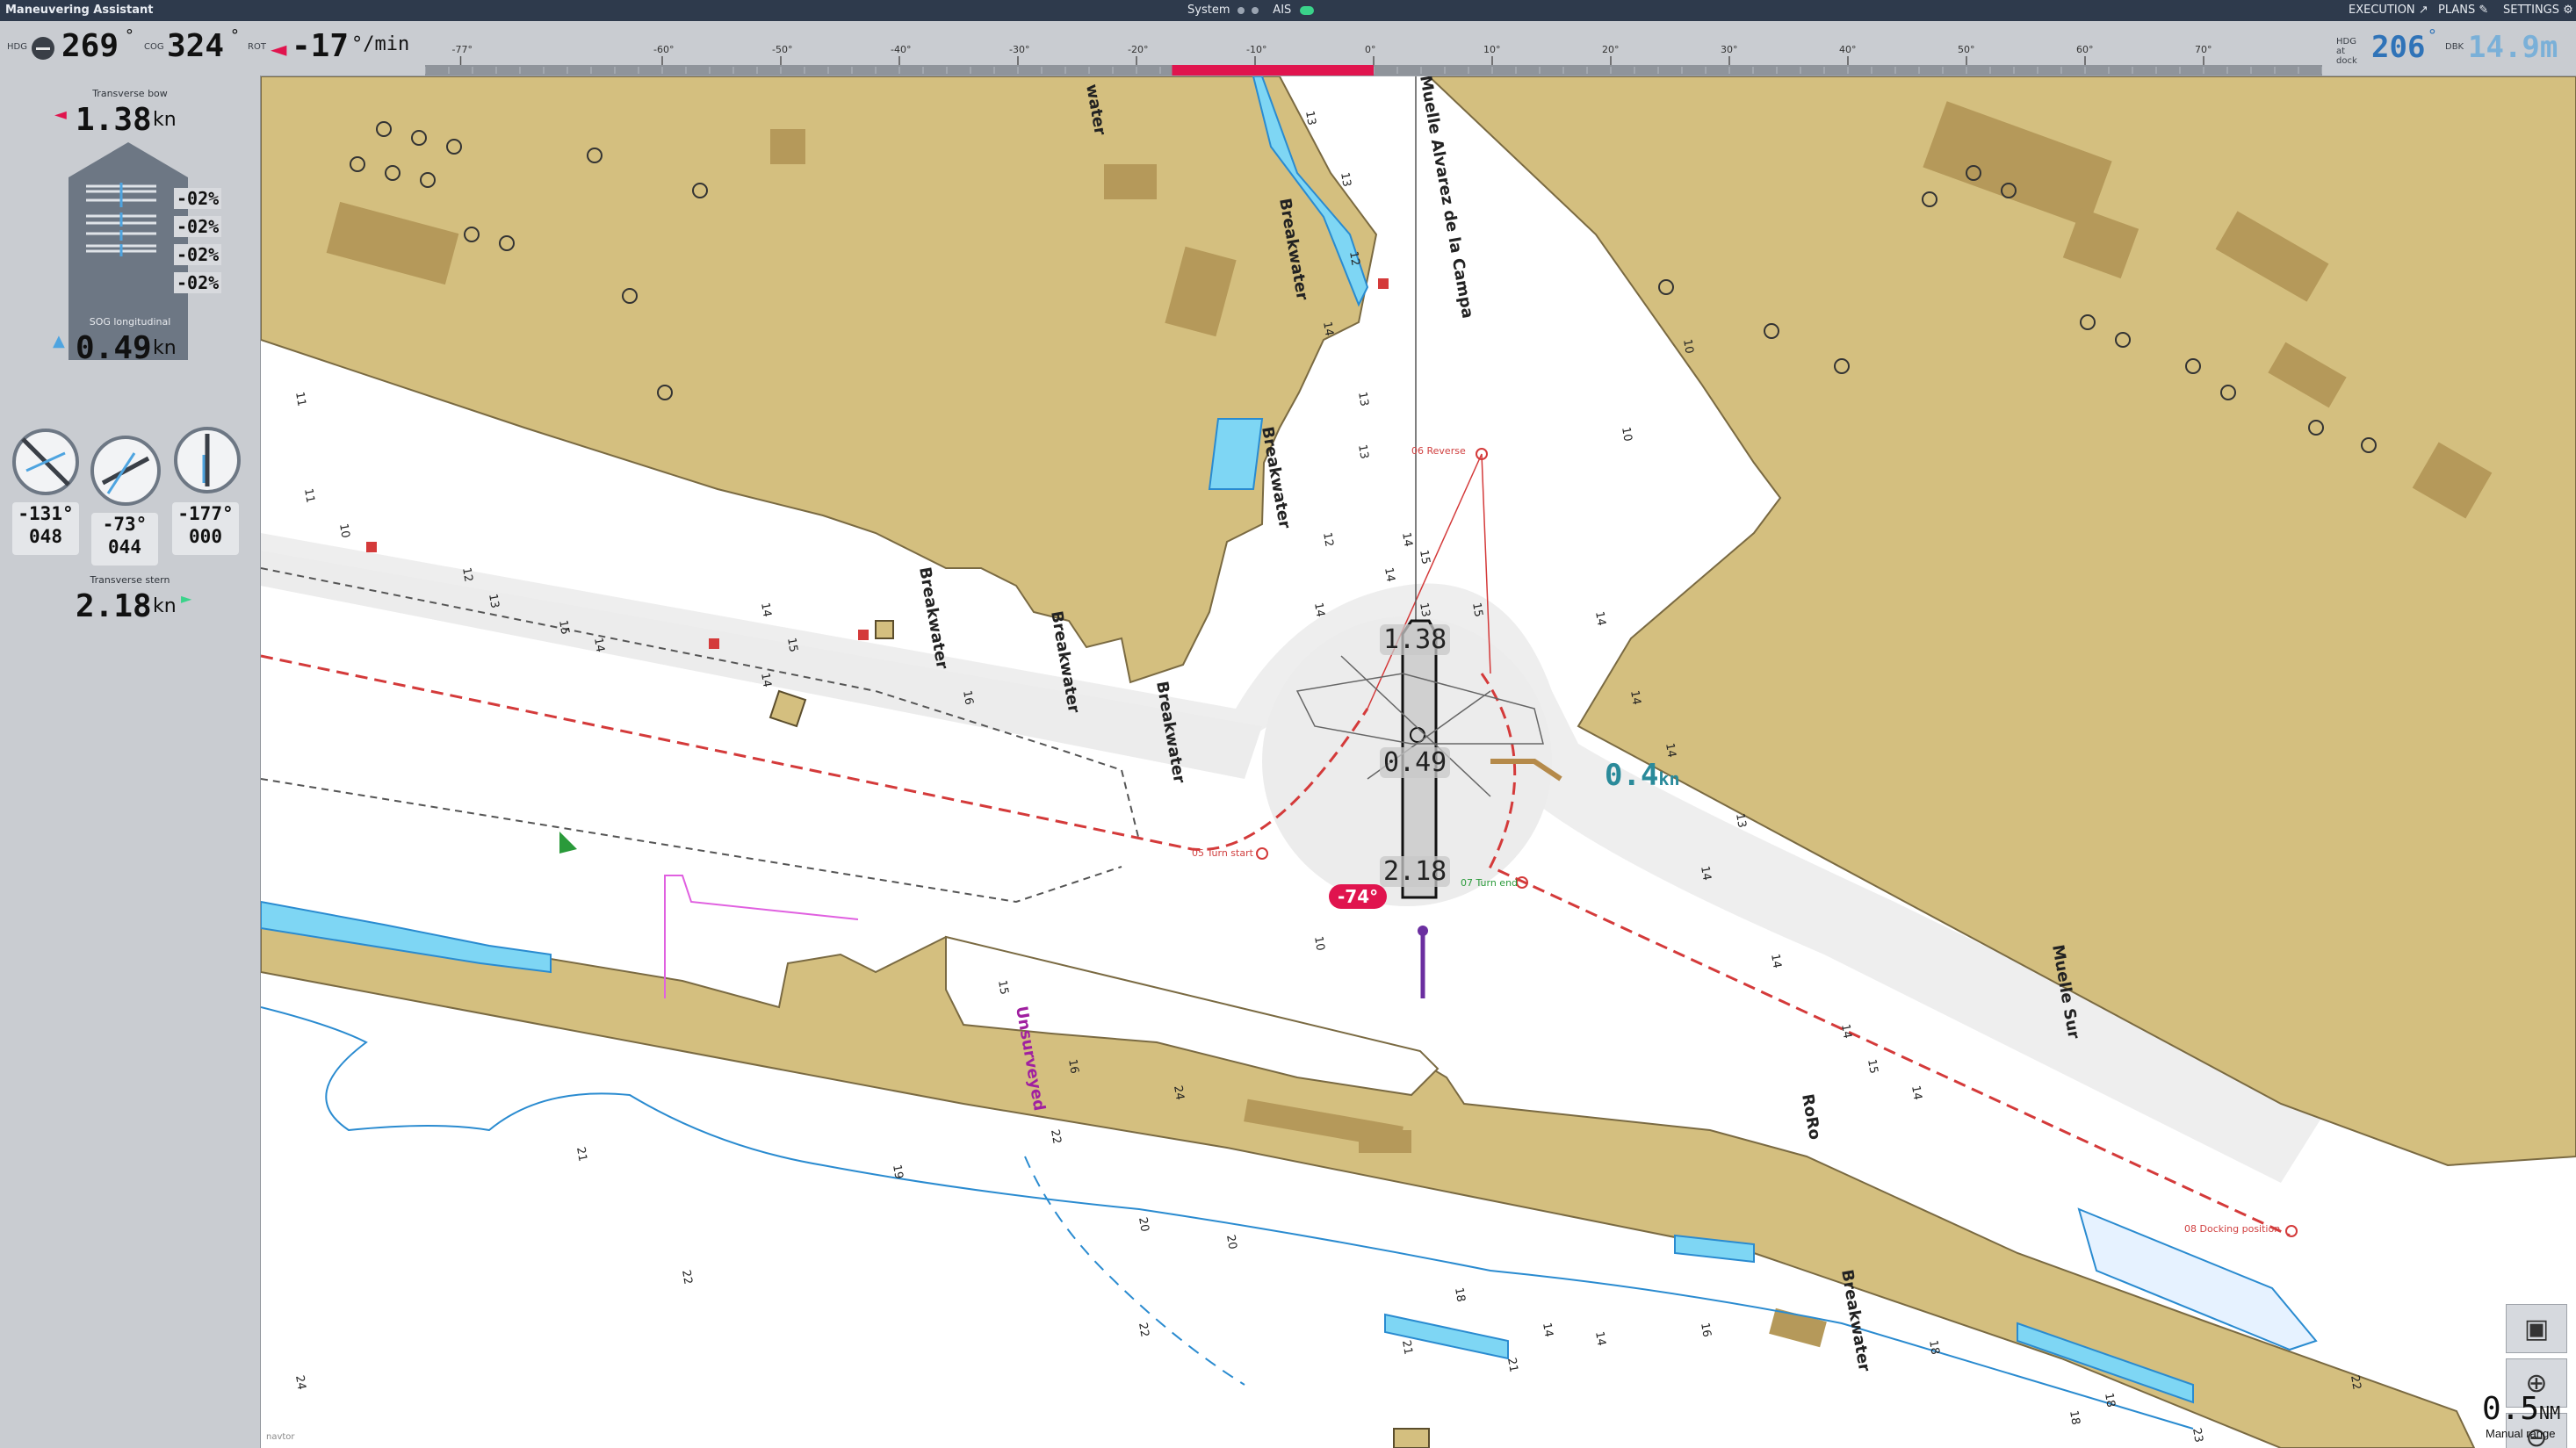 The width and height of the screenshot is (2576, 1448). I want to click on rot-unit: °/min, so click(380, 44).